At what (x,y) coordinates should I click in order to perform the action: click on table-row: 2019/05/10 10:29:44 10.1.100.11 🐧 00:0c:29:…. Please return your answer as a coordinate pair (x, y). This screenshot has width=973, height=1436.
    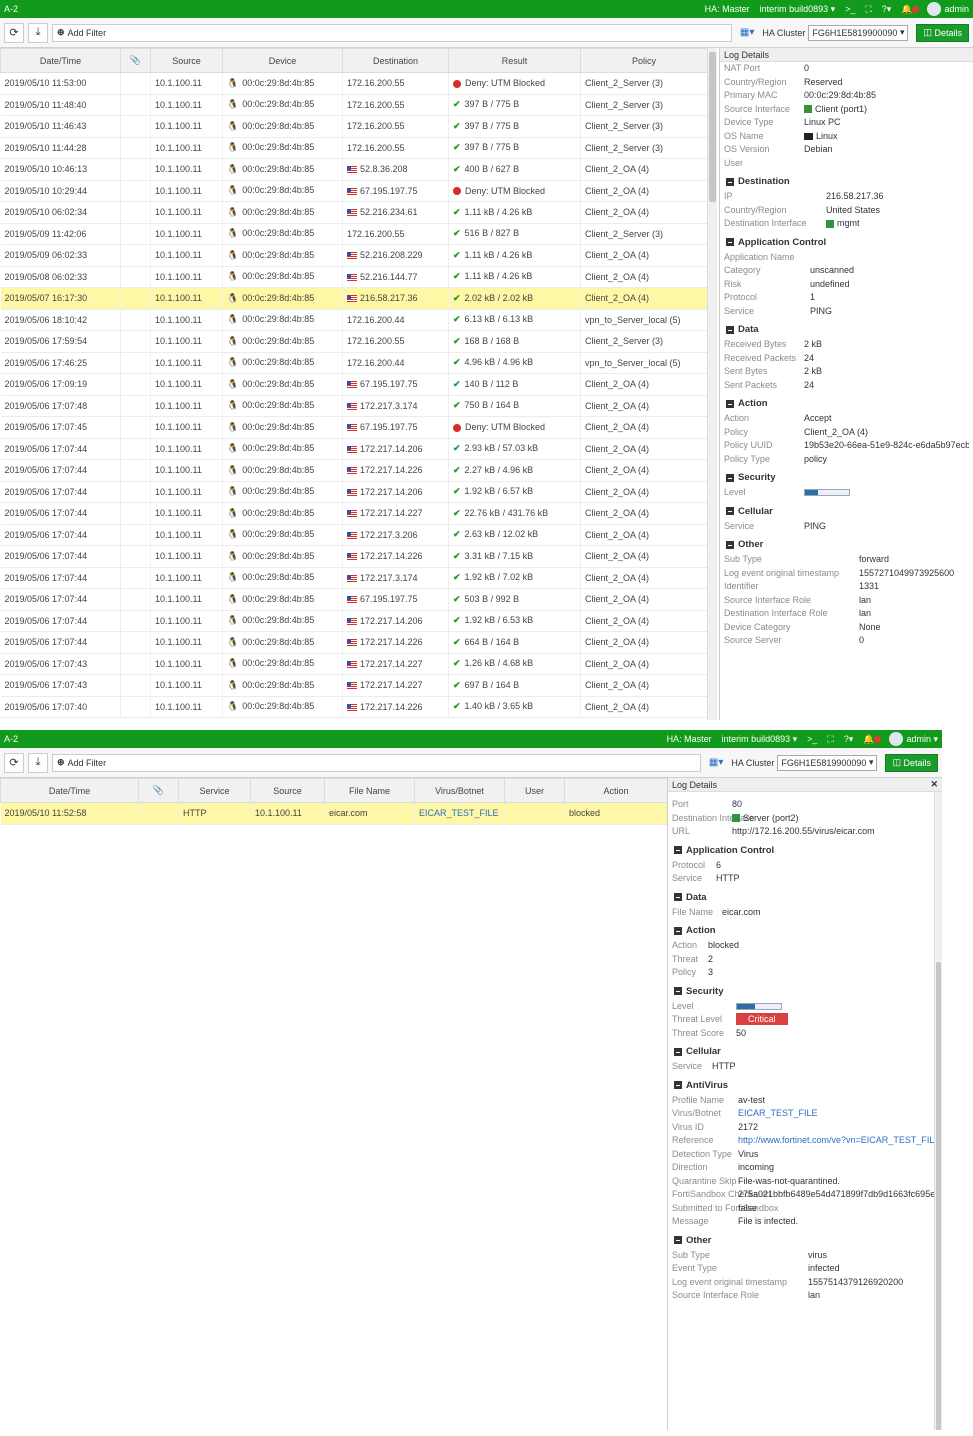
    Looking at the image, I should click on (354, 191).